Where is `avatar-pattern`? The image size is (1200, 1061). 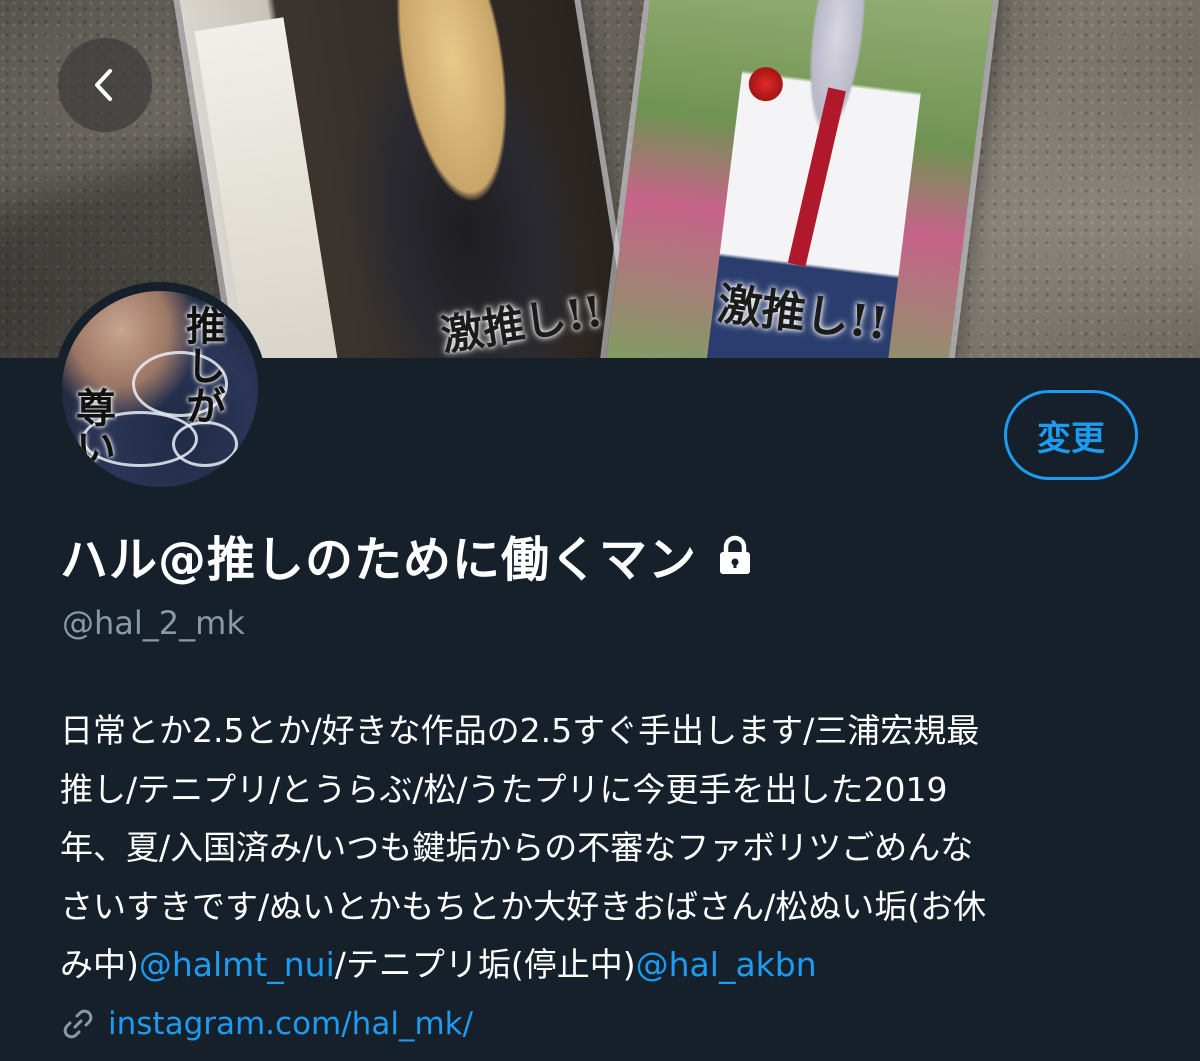 avatar-pattern is located at coordinates (205, 444).